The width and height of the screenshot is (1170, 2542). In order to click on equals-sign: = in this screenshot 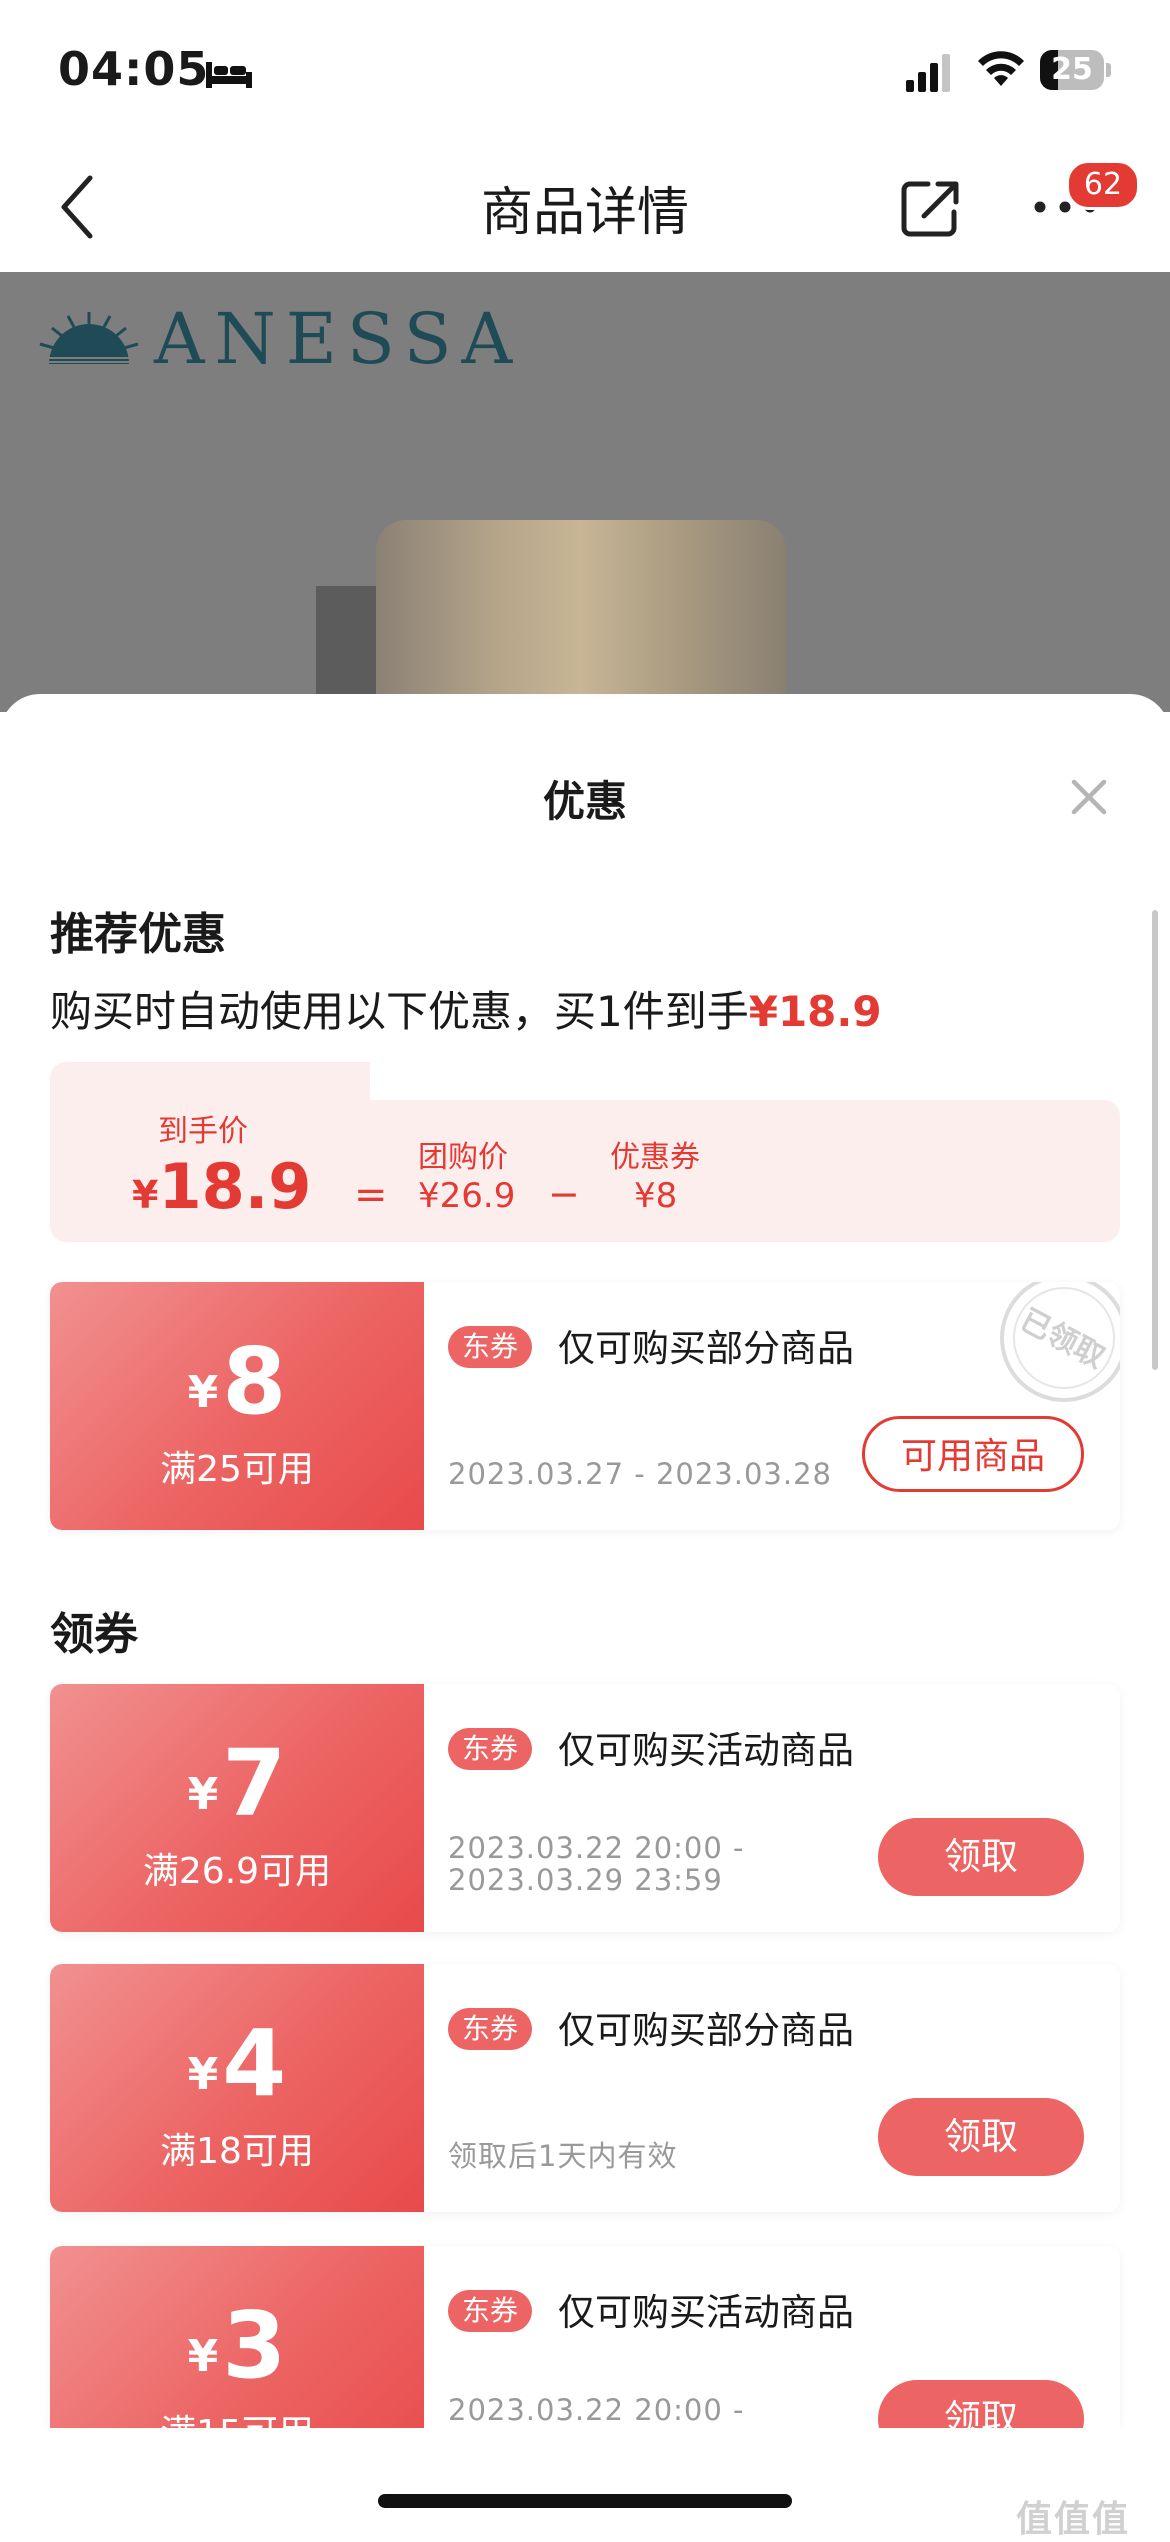, I will do `click(371, 1195)`.